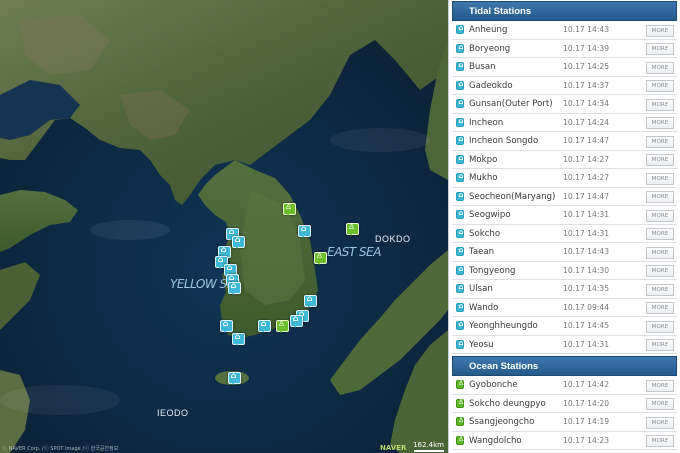 Image resolution: width=680 pixels, height=453 pixels. Describe the element at coordinates (564, 160) in the screenshot. I see `tidal-station-row: ⌂ Mokpo 10.17 14:27 MORE` at that location.